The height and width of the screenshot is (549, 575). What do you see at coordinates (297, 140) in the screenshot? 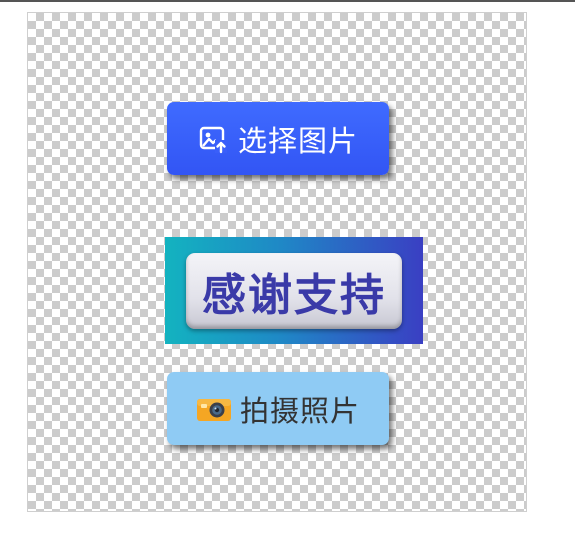
I see `select-image-label: 选择图片` at bounding box center [297, 140].